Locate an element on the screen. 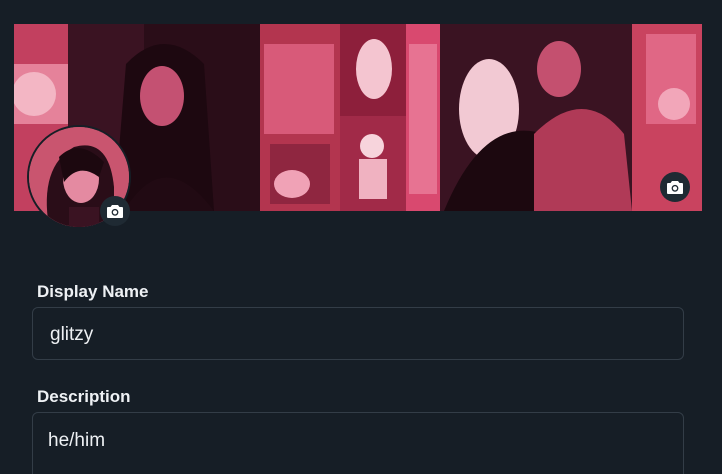  change-avatar-button is located at coordinates (115, 211).